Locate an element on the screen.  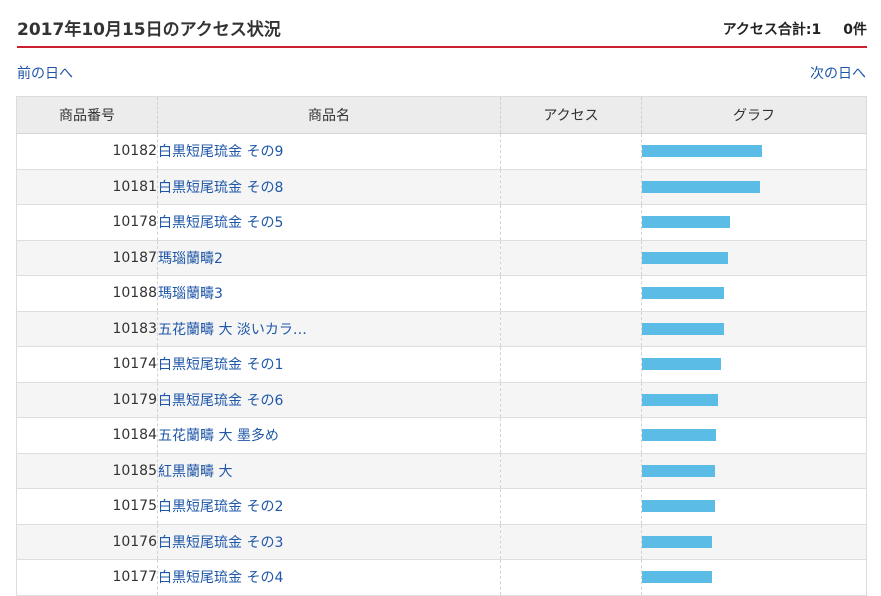
item-name-cell: 白黒短尾琉金 その1 is located at coordinates (329, 364).